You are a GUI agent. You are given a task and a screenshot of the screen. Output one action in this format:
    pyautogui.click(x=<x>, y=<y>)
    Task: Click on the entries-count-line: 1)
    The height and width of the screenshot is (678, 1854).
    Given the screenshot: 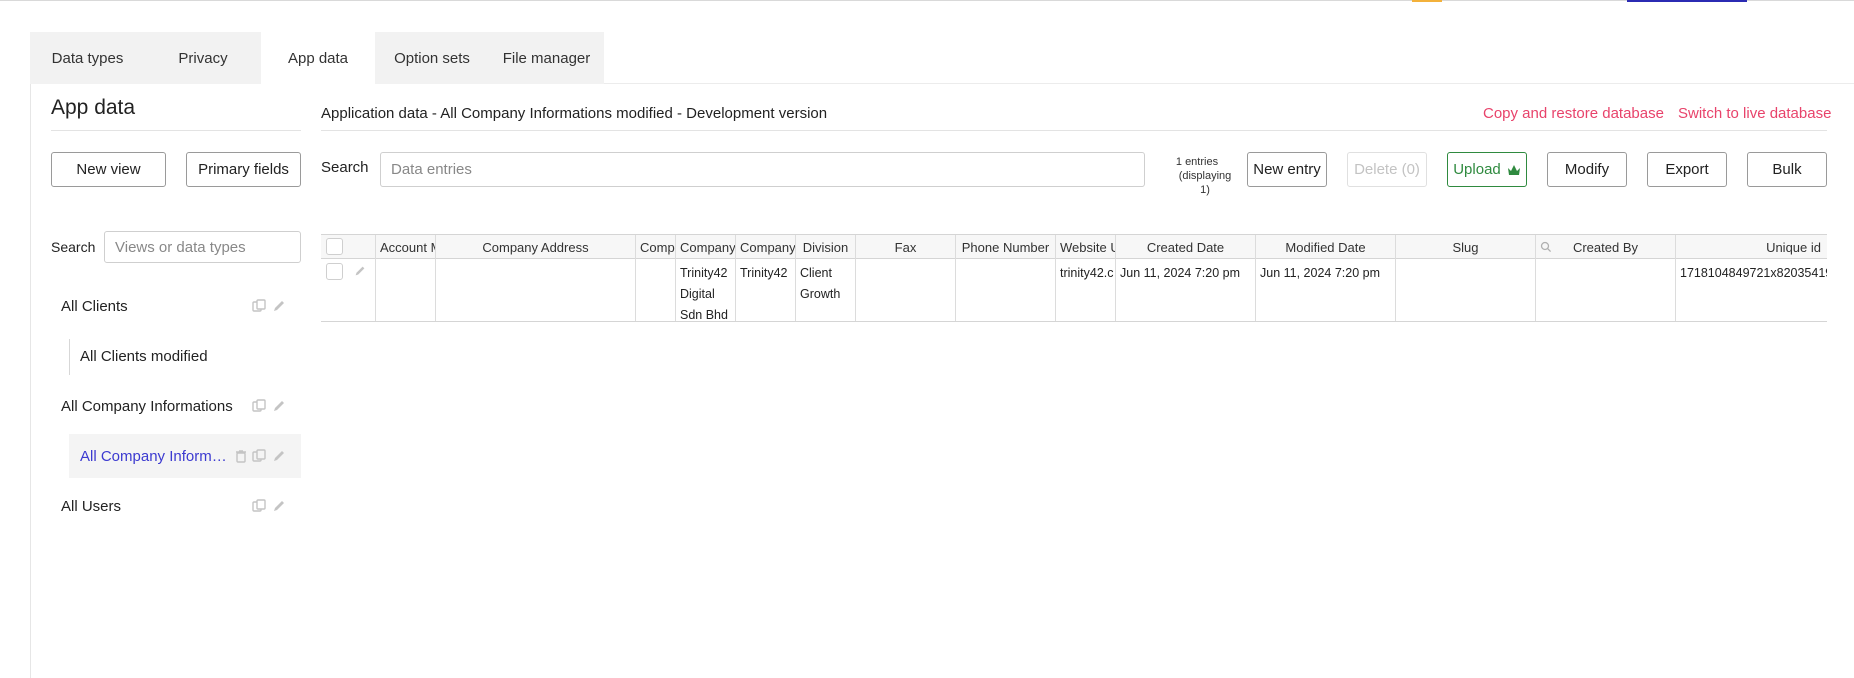 What is the action you would take?
    pyautogui.click(x=1205, y=190)
    